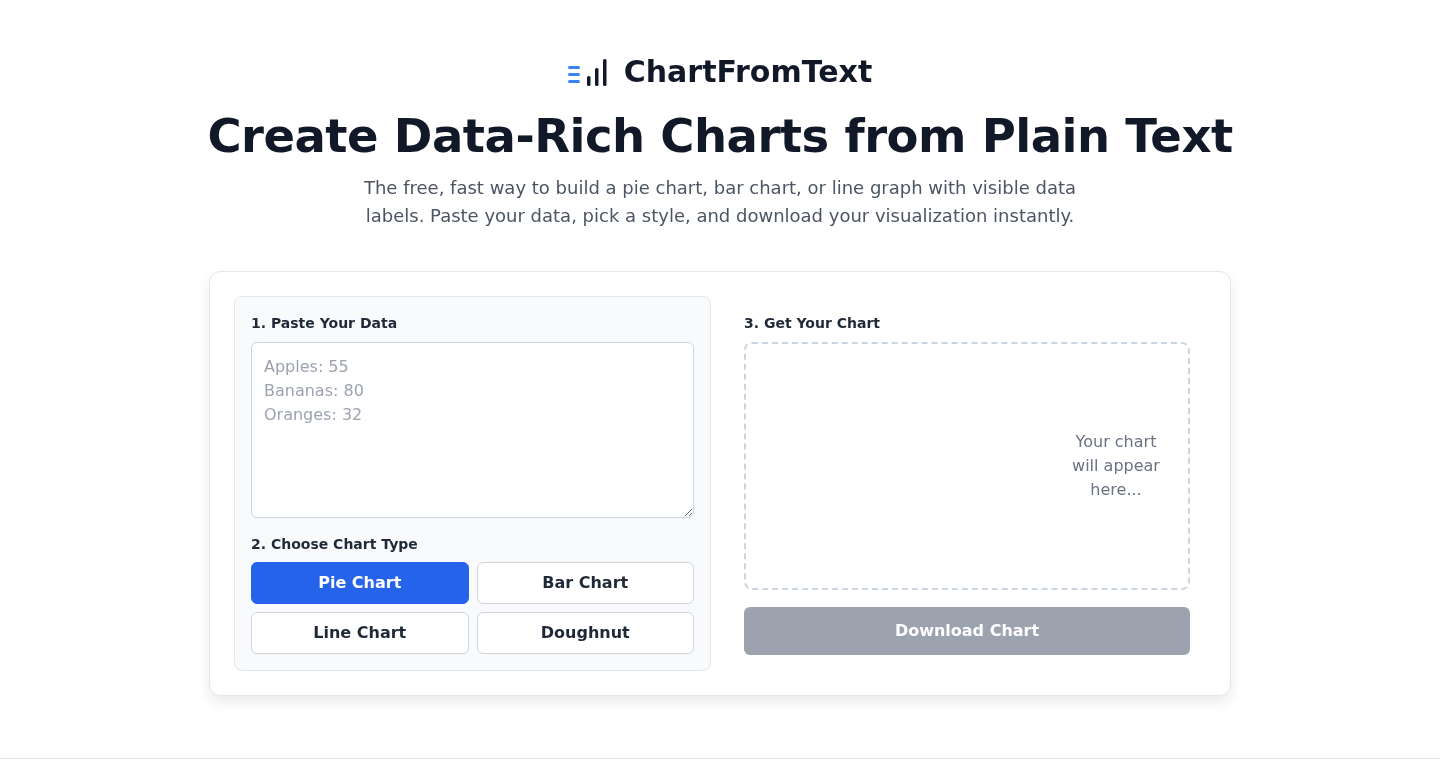 Image resolution: width=1440 pixels, height=761 pixels. I want to click on data-input-field: Apples: 55 Bananas: 80 Oranges: 32, so click(472, 430).